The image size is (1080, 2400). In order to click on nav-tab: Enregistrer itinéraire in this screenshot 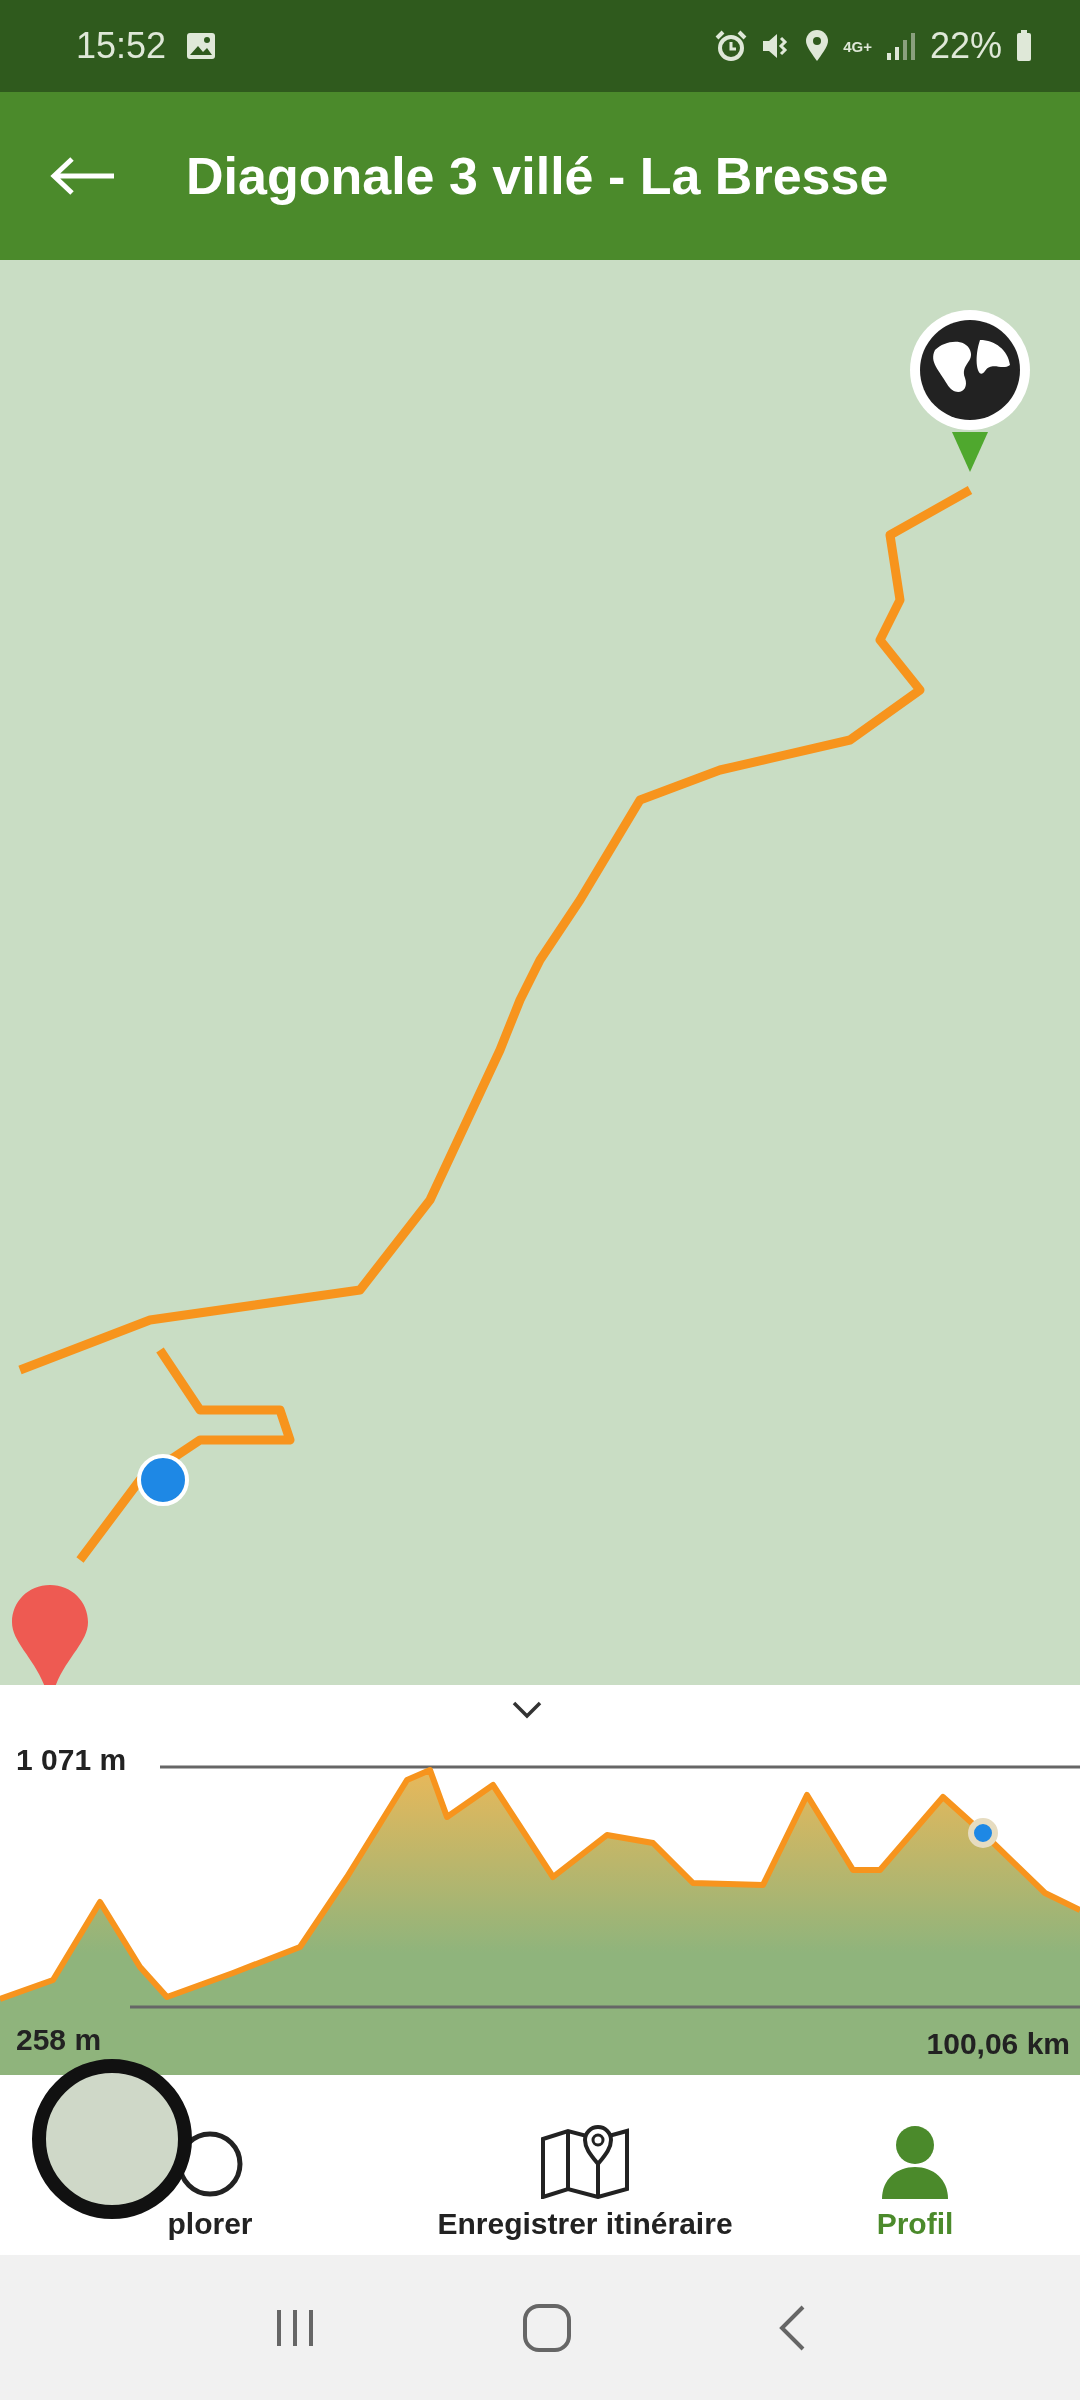, I will do `click(585, 2165)`.